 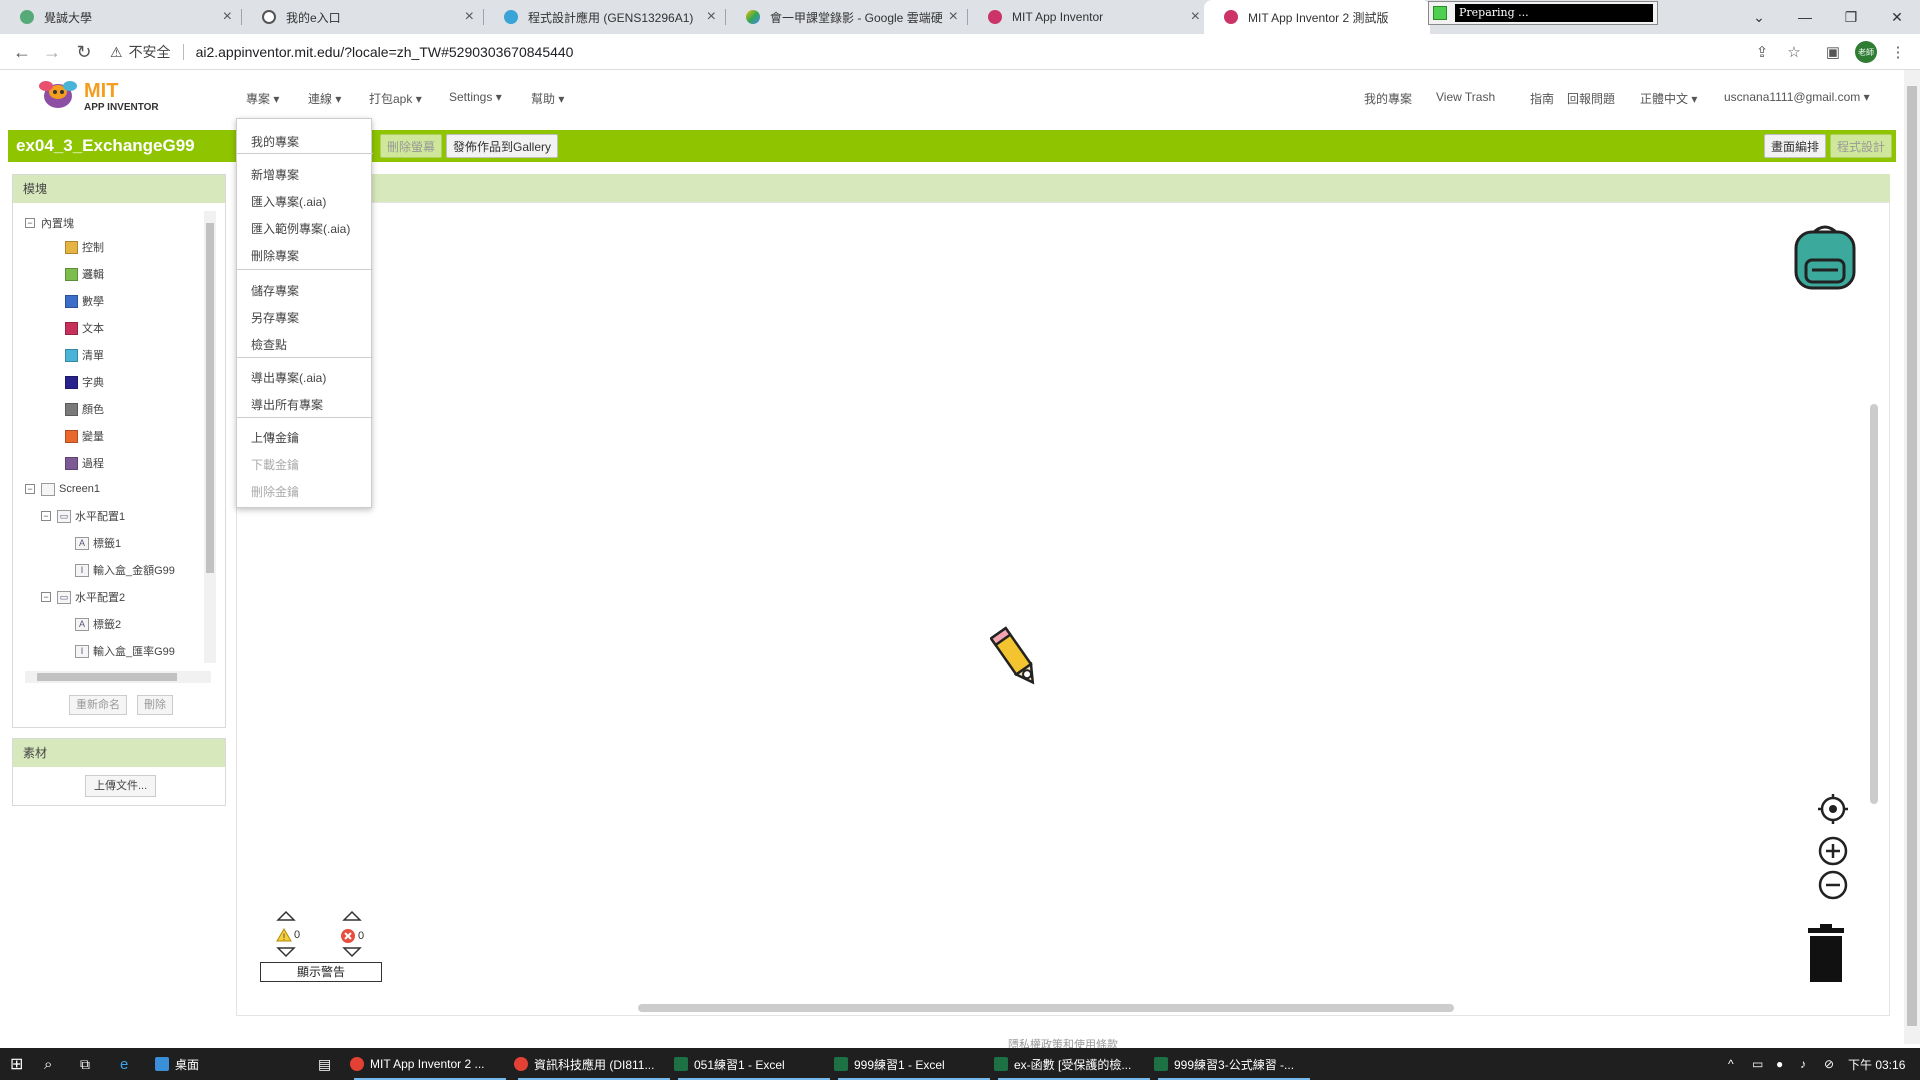 I want to click on page-scrollbar, so click(x=1912, y=557).